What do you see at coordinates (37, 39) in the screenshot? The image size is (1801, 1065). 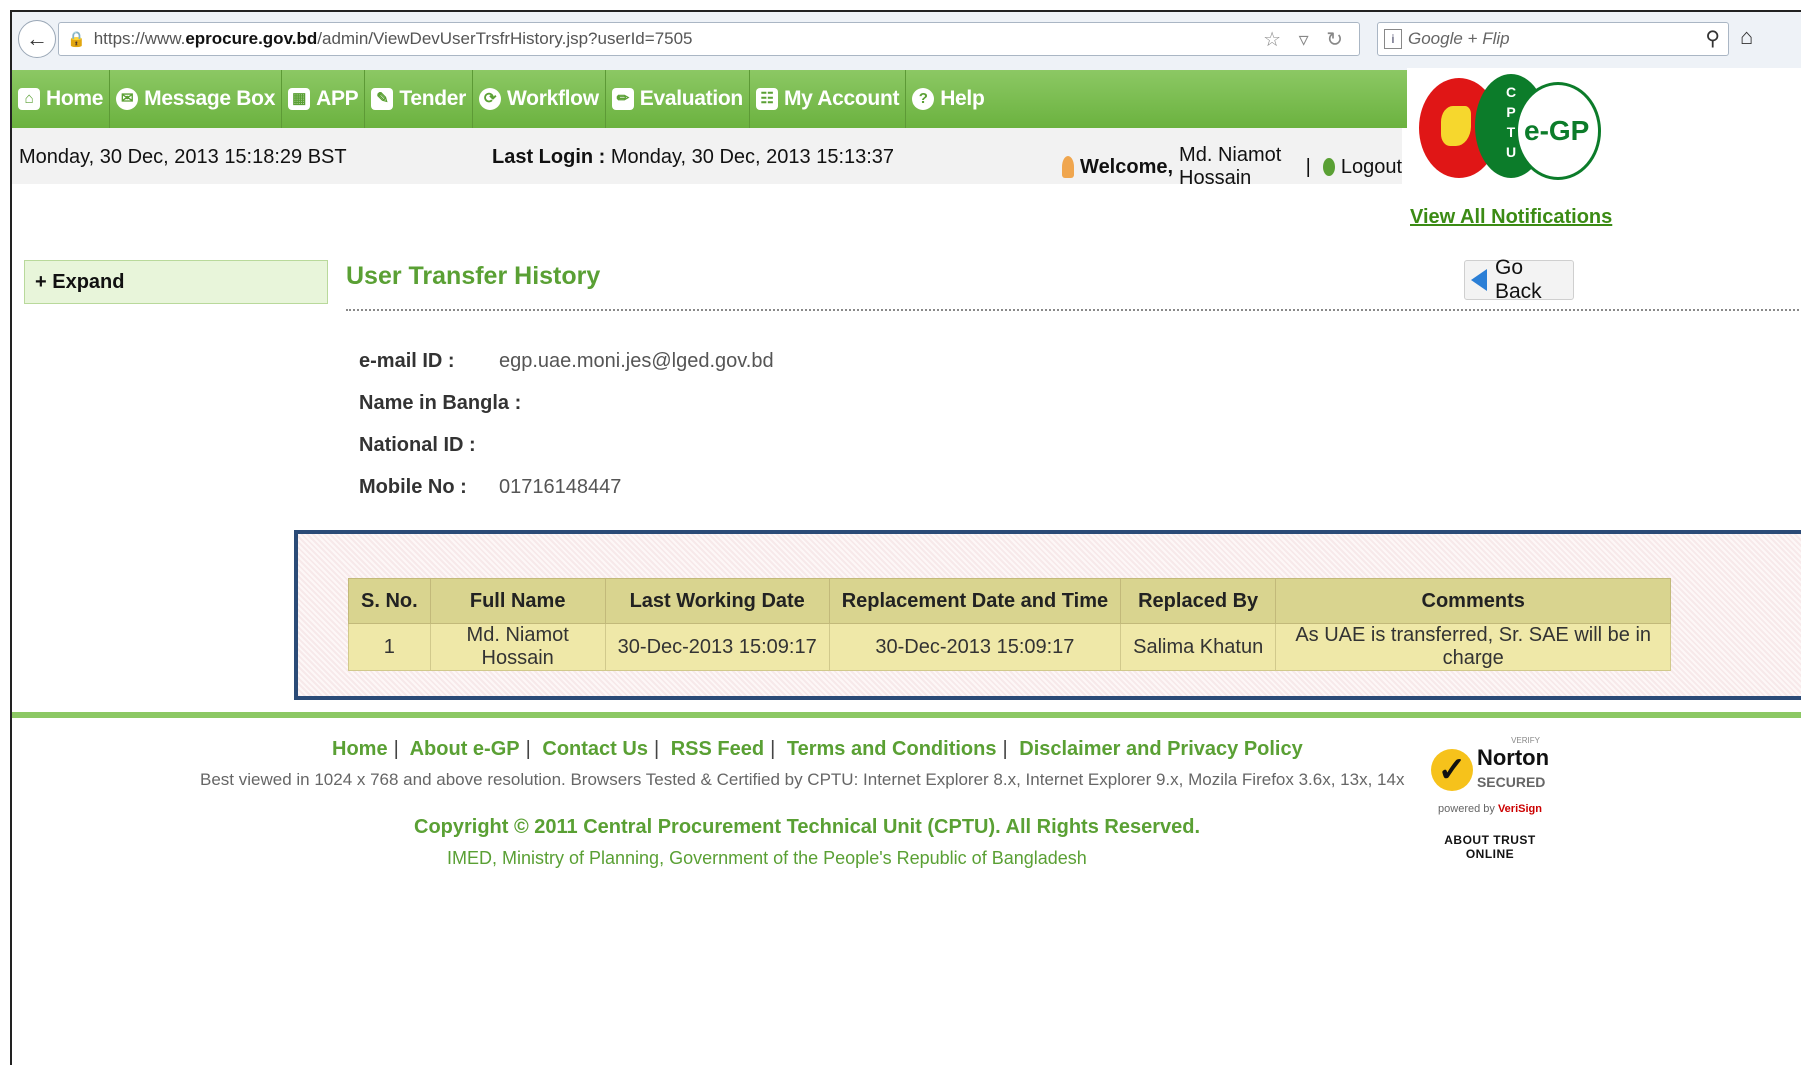 I see `back-arrow-icon: ←` at bounding box center [37, 39].